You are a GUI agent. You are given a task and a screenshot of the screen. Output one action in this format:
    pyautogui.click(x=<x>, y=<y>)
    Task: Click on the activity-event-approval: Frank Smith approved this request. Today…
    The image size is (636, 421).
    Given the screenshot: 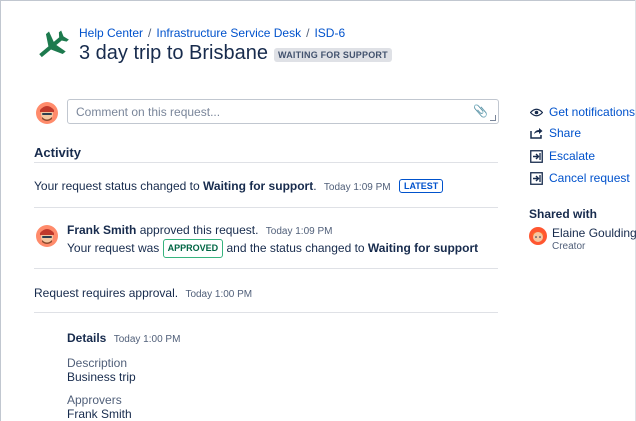 What is the action you would take?
    pyautogui.click(x=272, y=240)
    